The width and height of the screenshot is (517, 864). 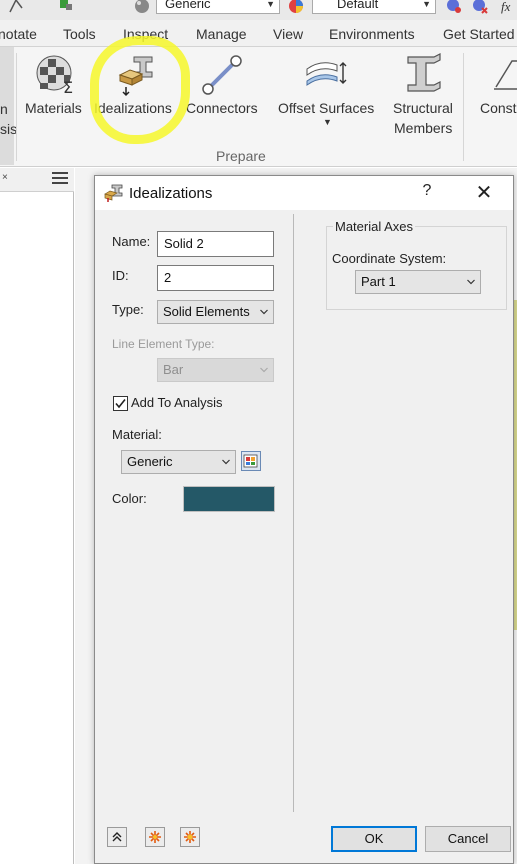 I want to click on add-to-analysis-checkbox, so click(x=120, y=403).